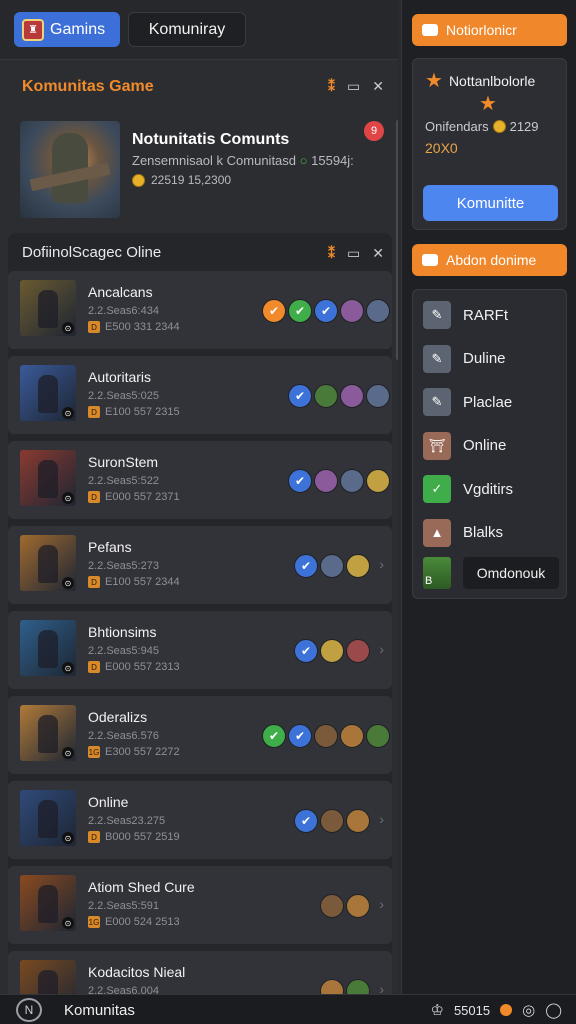  I want to click on tab-games: ♜ Gamins, so click(67, 29).